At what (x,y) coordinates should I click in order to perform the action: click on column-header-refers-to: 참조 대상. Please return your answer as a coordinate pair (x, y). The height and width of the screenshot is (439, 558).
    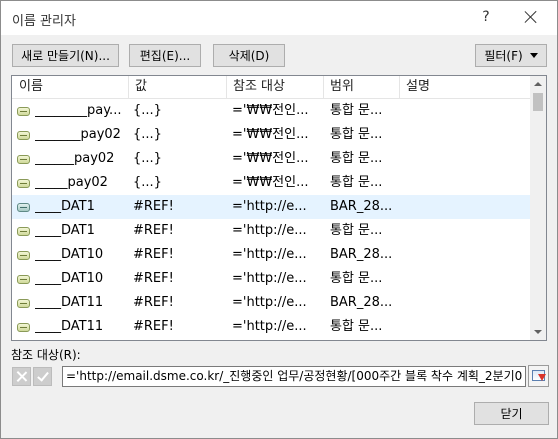
    Looking at the image, I should click on (275, 87).